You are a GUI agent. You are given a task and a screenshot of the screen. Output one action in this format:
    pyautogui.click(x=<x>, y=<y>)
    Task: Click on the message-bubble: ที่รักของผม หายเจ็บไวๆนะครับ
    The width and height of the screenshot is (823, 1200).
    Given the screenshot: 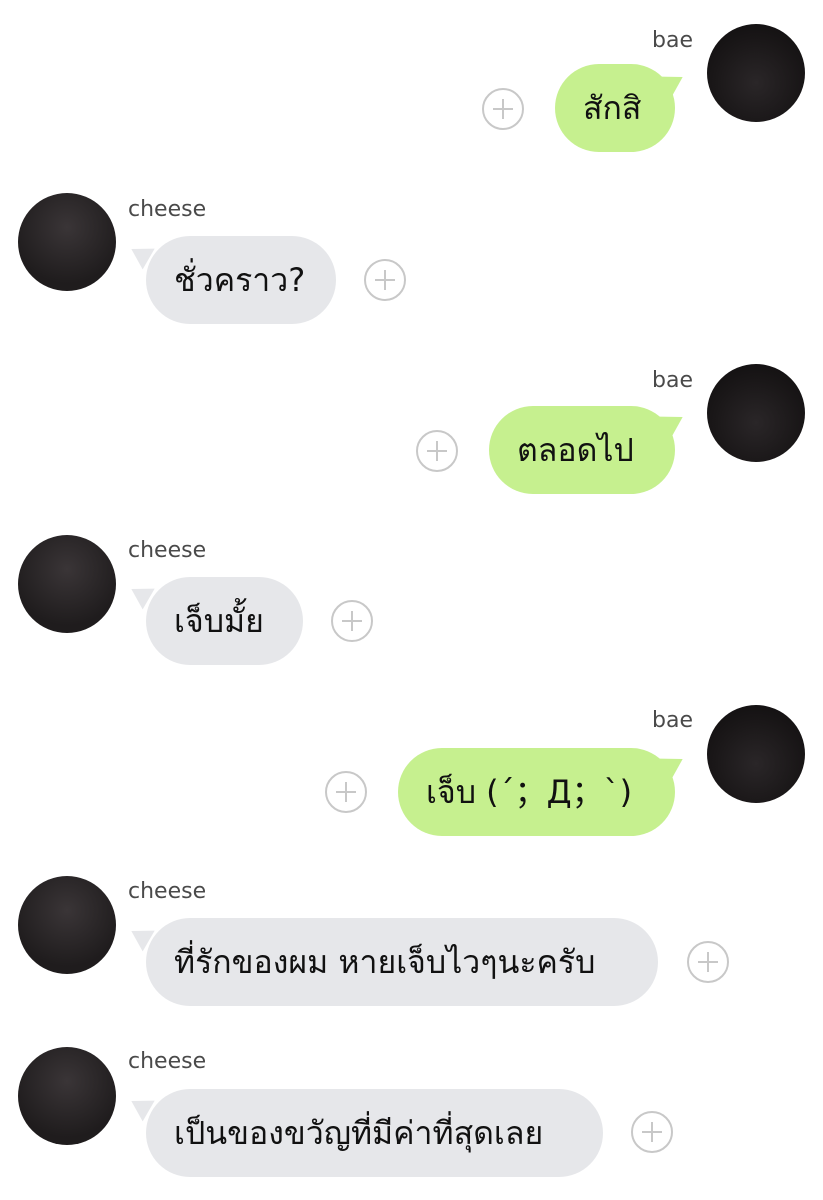 What is the action you would take?
    pyautogui.click(x=402, y=962)
    